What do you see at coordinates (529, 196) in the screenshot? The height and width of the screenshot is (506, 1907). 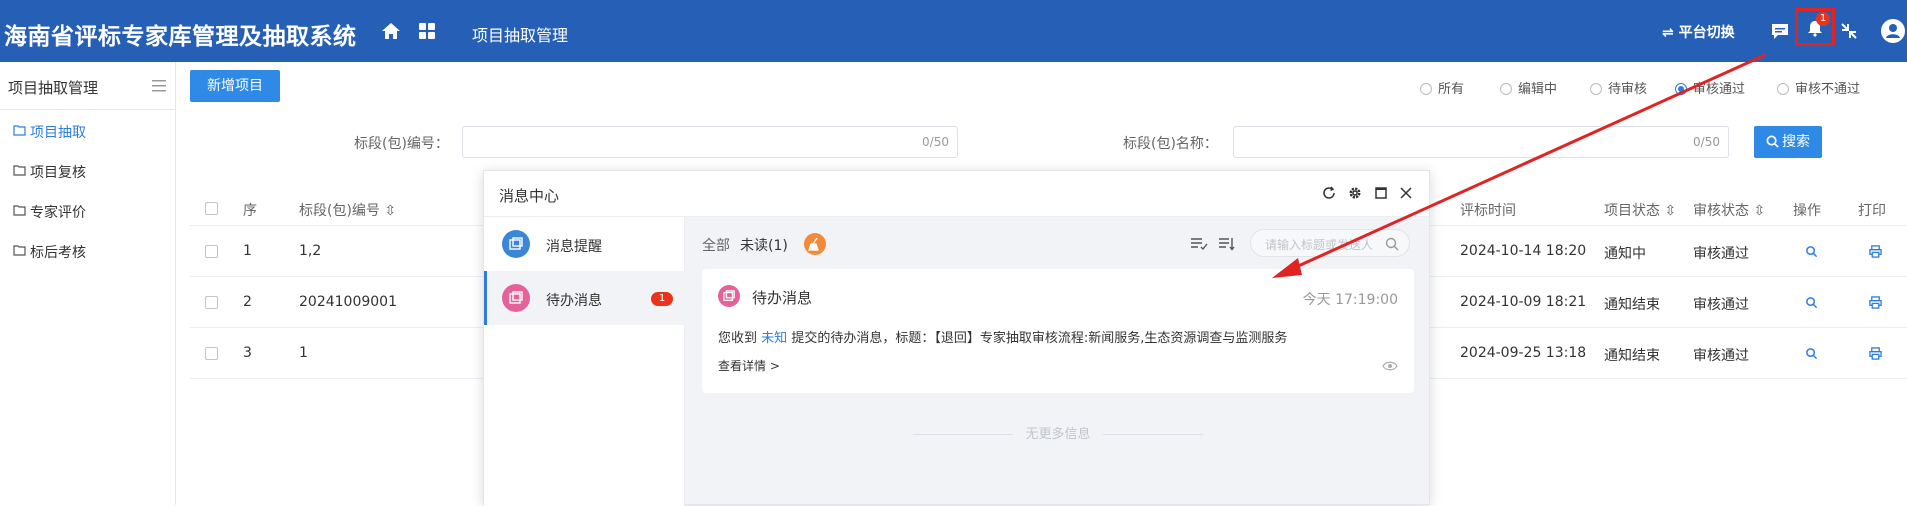 I see `dialog-title: 消息中心` at bounding box center [529, 196].